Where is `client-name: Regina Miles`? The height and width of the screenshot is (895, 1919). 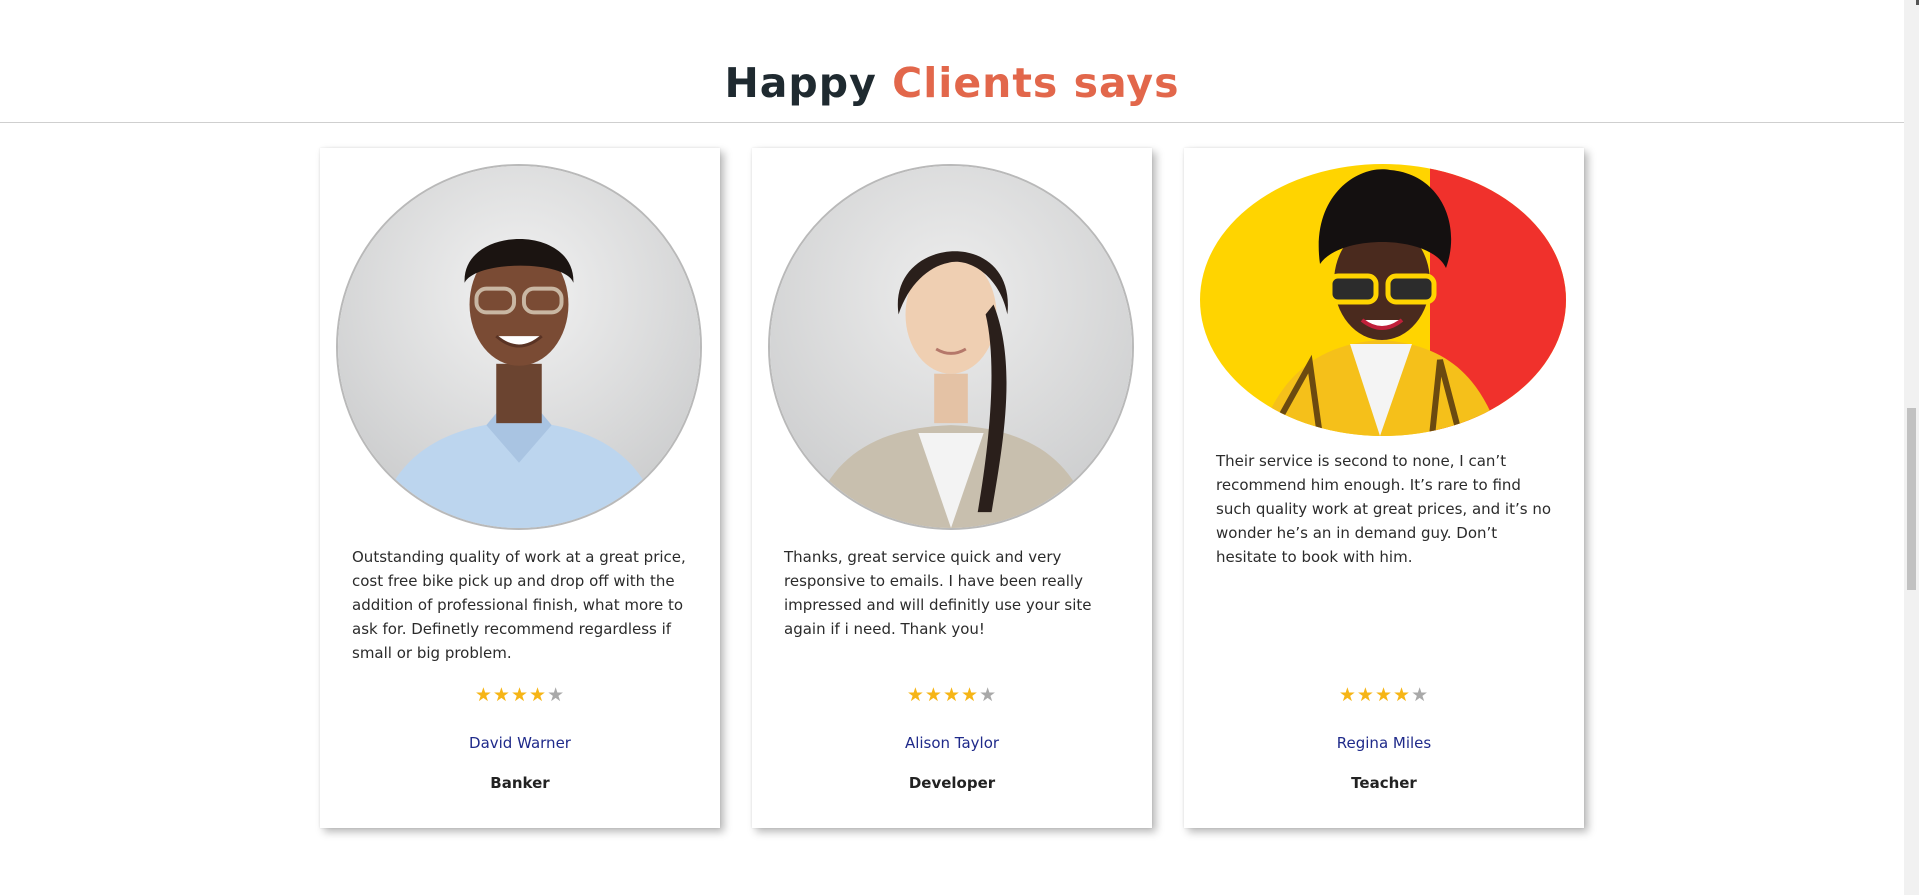
client-name: Regina Miles is located at coordinates (1384, 743).